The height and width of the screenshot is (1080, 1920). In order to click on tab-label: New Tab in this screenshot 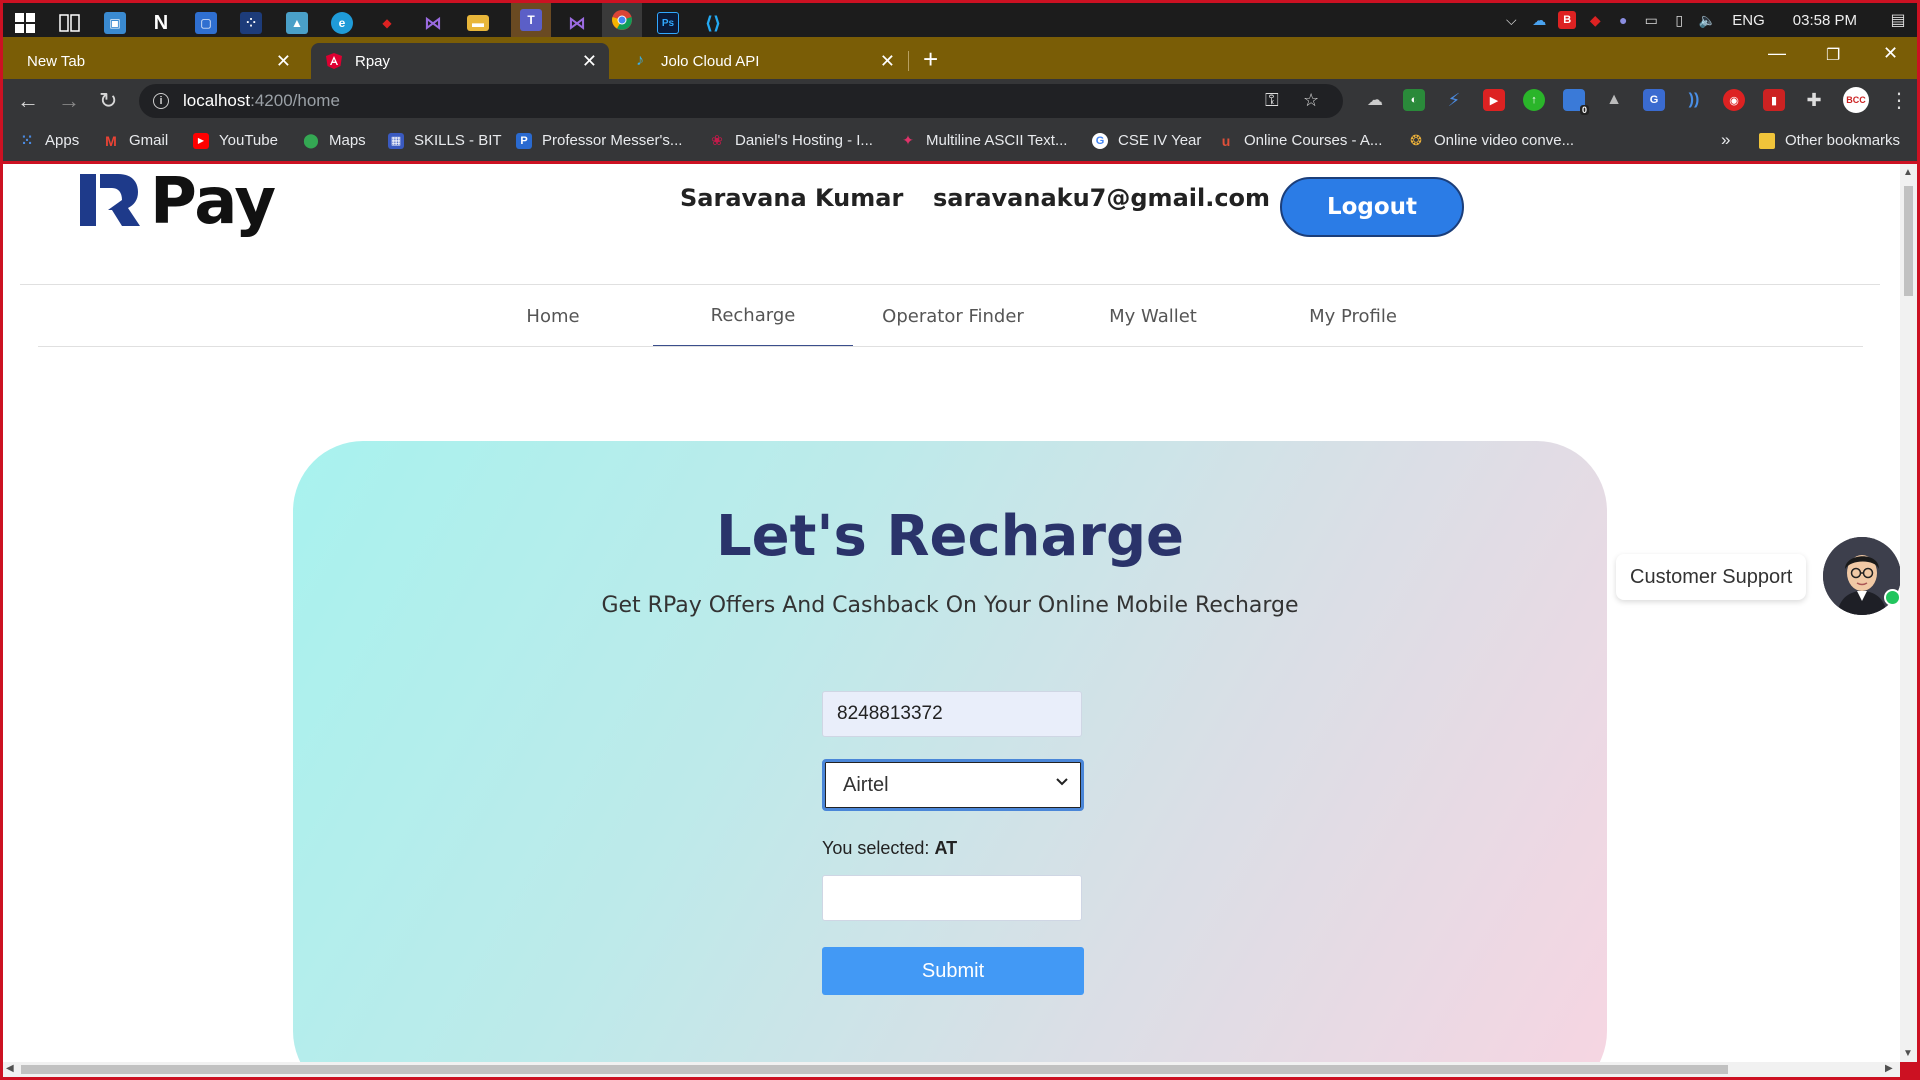, I will do `click(56, 61)`.